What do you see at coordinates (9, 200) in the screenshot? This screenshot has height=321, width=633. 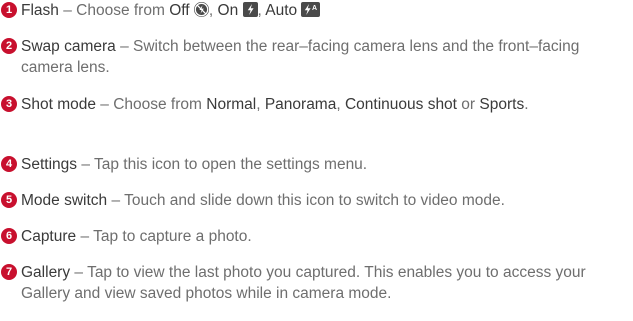 I see `number-badge: 5` at bounding box center [9, 200].